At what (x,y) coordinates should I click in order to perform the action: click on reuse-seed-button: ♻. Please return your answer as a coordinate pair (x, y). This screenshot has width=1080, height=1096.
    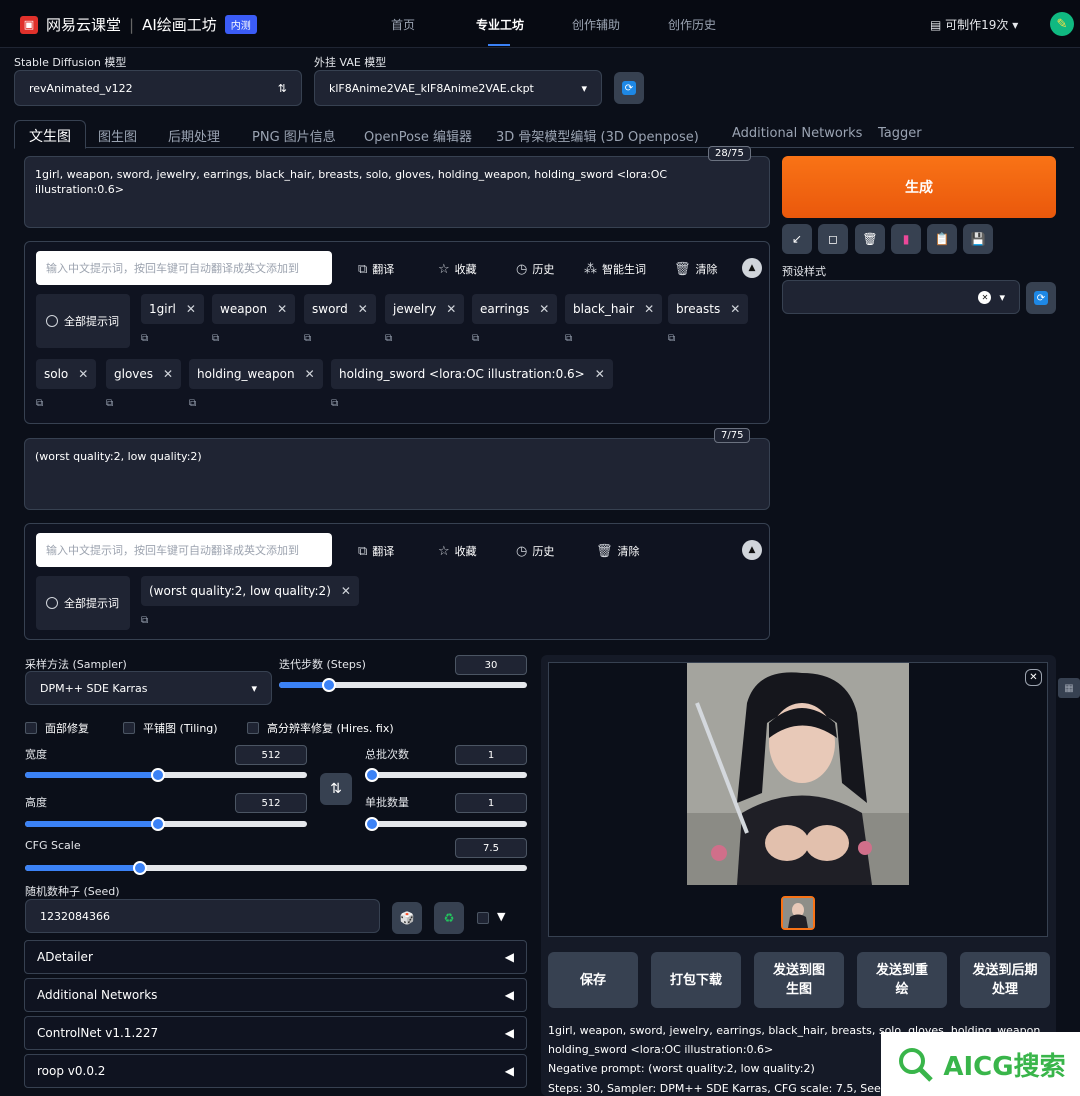
    Looking at the image, I should click on (449, 918).